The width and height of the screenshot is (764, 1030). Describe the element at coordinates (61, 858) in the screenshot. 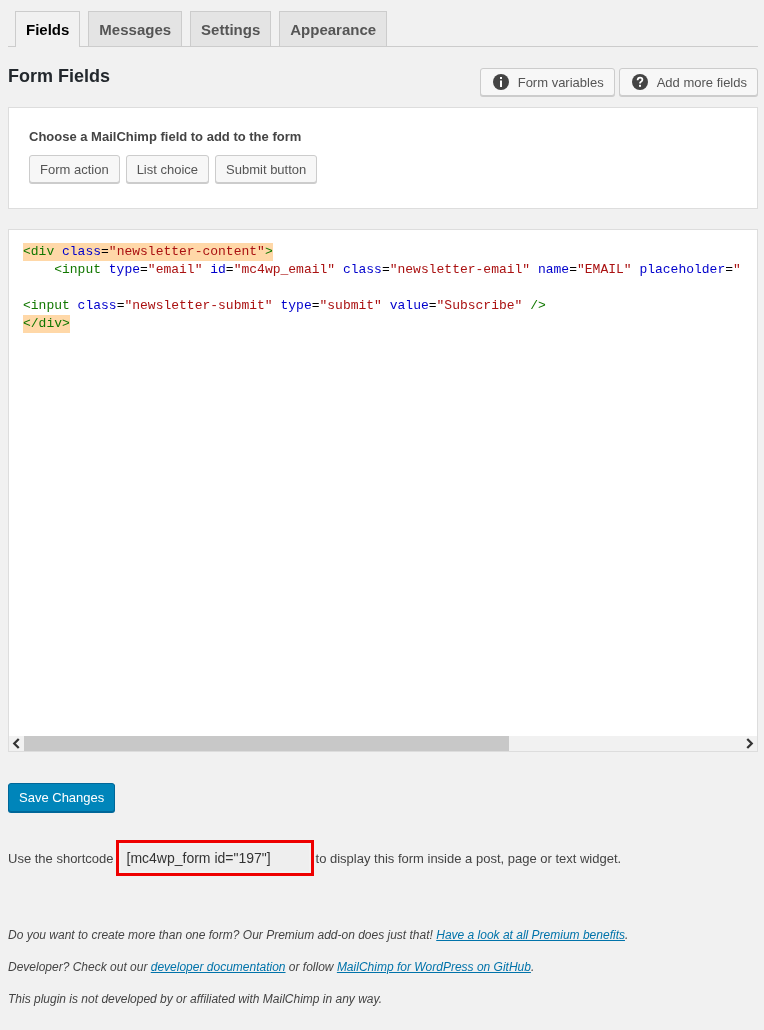

I see `shortcode-label: Use the shortcode` at that location.